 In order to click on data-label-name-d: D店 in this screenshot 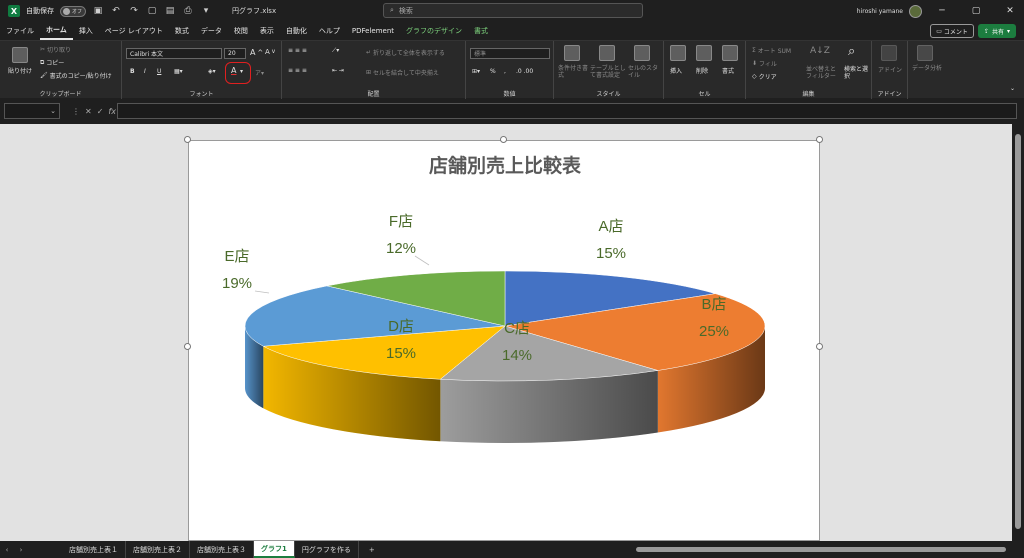, I will do `click(401, 326)`.